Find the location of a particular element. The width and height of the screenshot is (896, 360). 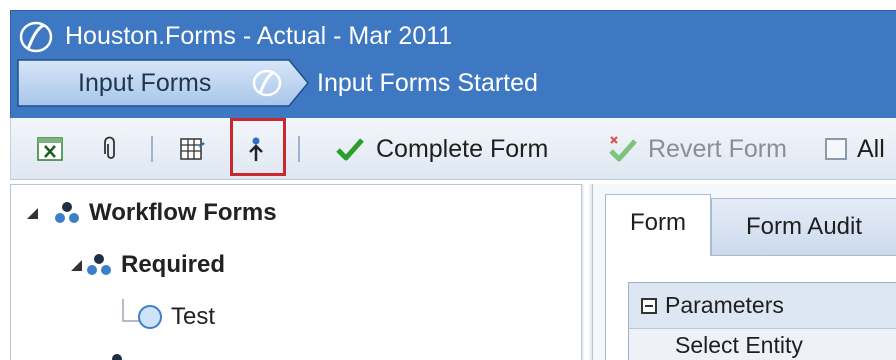

tree-node-workflow-forms: Workflow Forms is located at coordinates (151, 213).